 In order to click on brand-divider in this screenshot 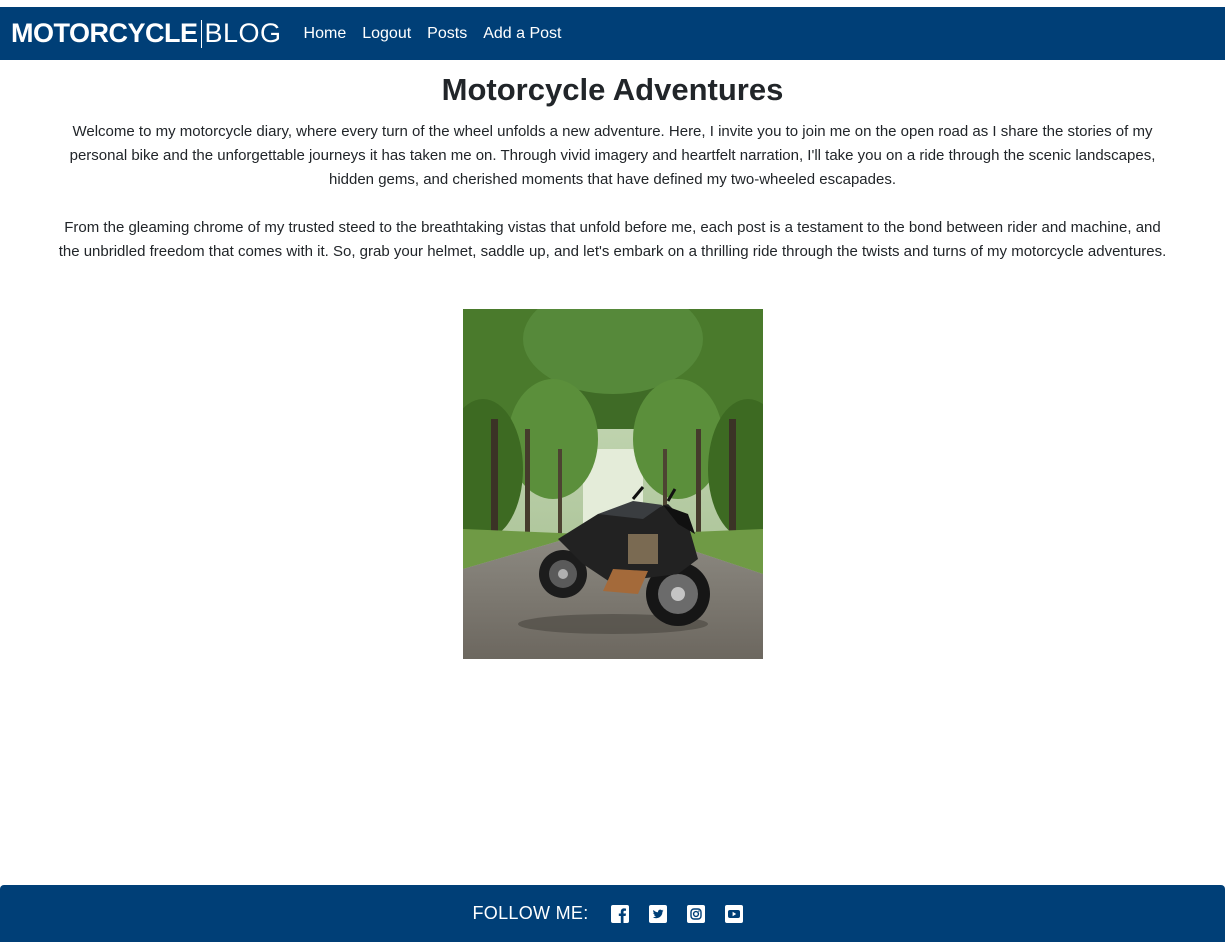, I will do `click(201, 33)`.